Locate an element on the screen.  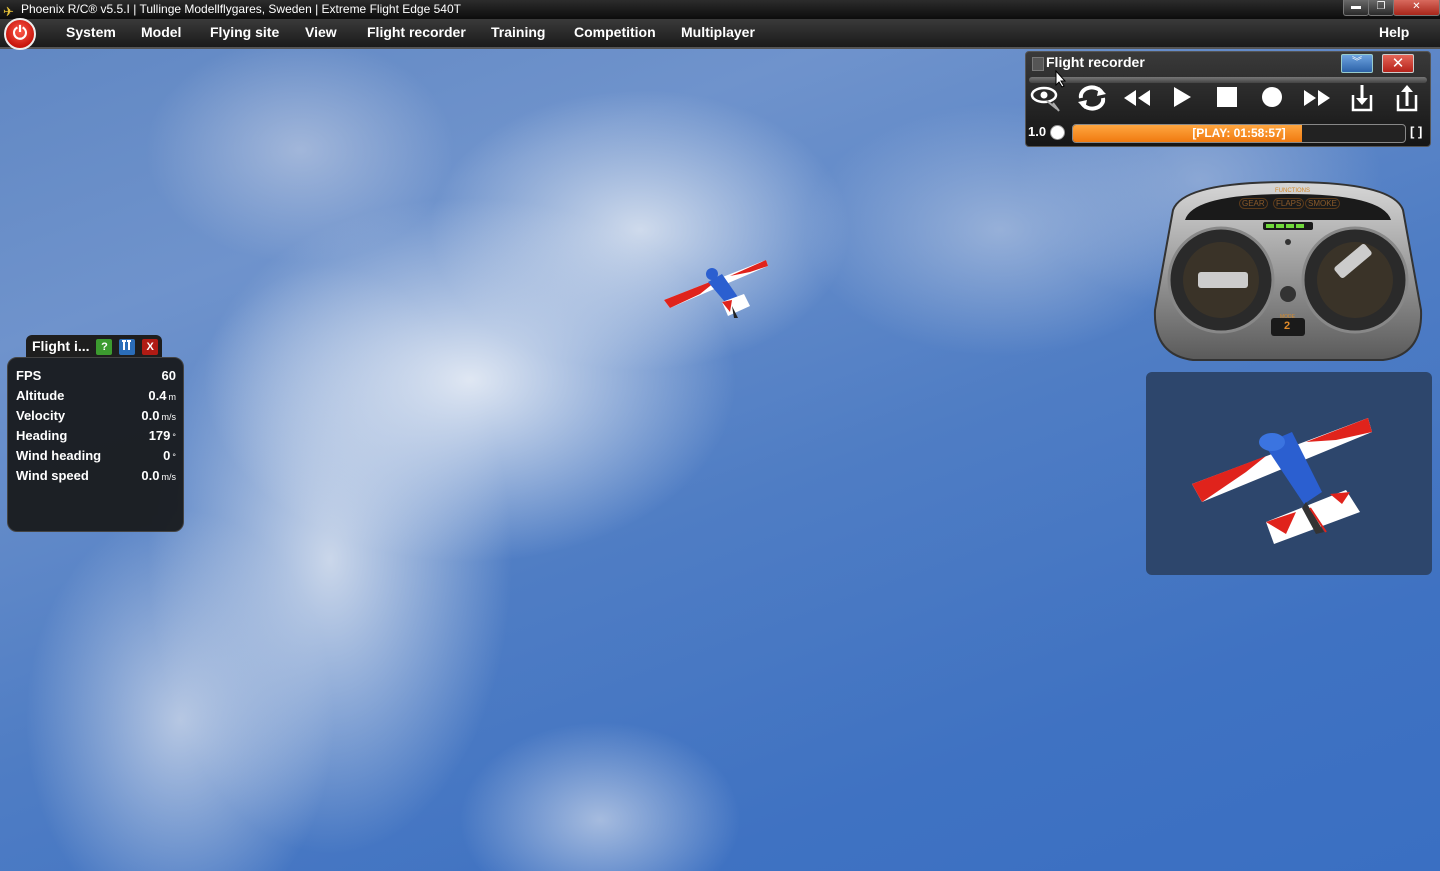
play-icon is located at coordinates (1182, 97).